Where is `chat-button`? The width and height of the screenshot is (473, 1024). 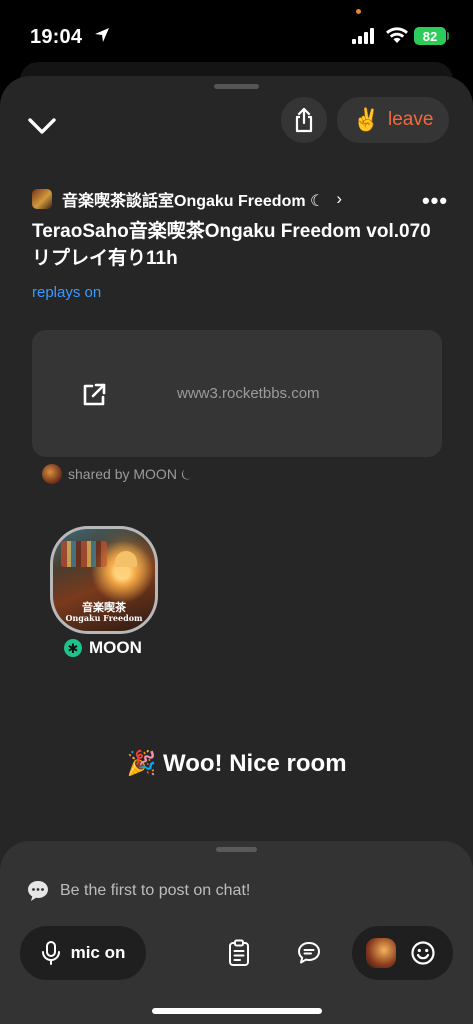 chat-button is located at coordinates (309, 953).